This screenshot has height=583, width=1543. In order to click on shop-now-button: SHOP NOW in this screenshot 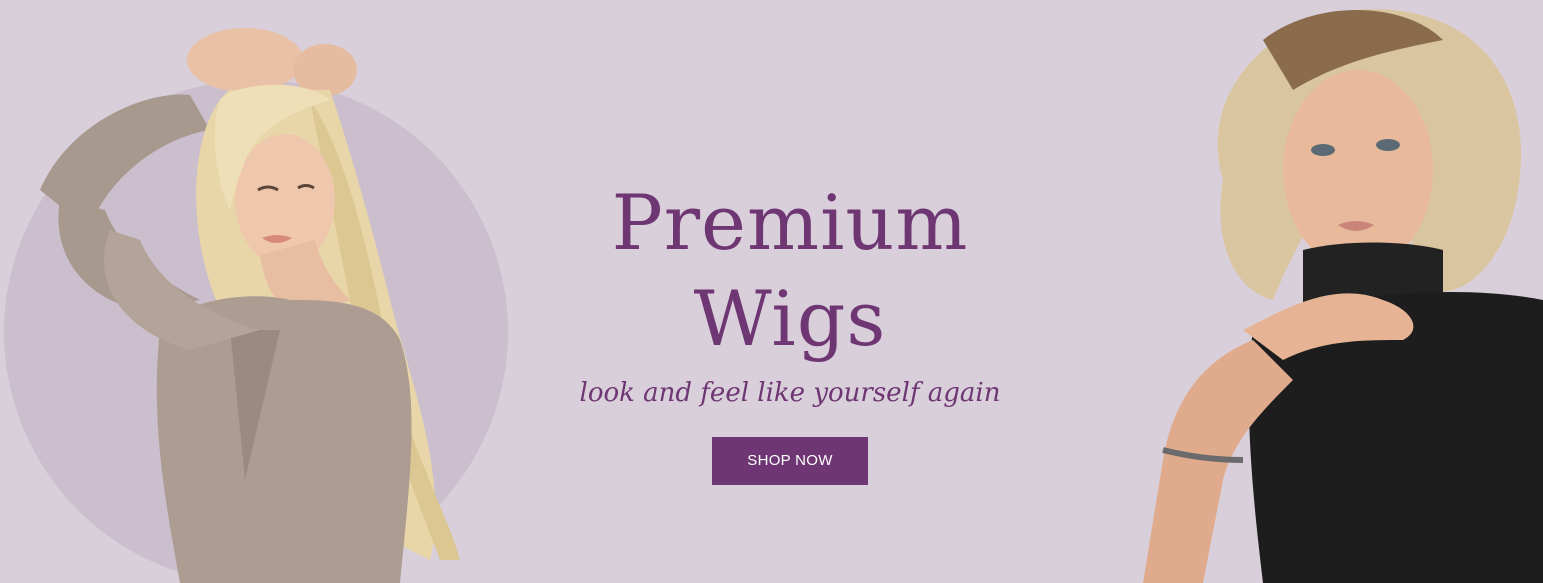, I will do `click(790, 461)`.